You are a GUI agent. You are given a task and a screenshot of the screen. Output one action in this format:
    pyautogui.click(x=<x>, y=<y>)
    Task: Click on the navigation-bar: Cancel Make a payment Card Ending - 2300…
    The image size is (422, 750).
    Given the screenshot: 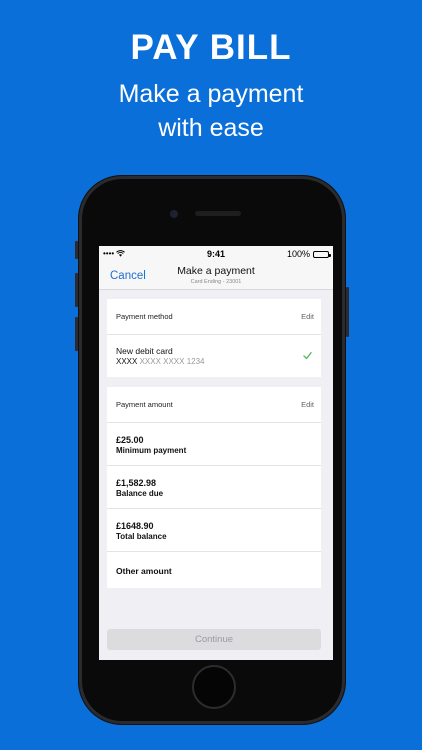 What is the action you would take?
    pyautogui.click(x=216, y=276)
    